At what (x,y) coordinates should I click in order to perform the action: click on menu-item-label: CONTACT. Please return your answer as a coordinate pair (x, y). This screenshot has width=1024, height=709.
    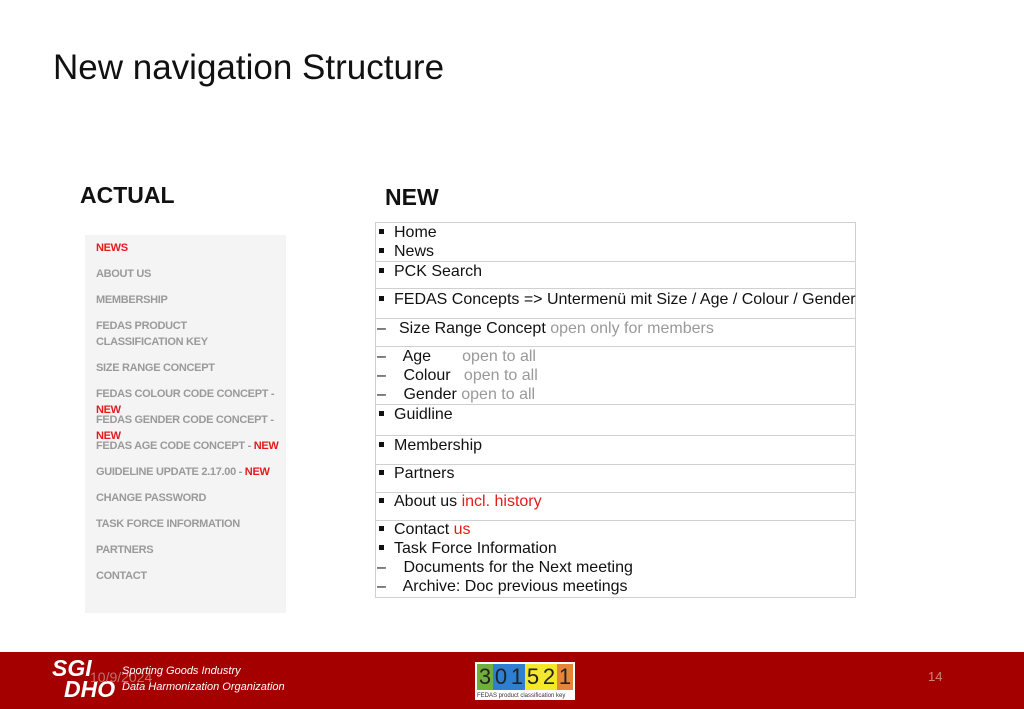
    Looking at the image, I should click on (121, 576).